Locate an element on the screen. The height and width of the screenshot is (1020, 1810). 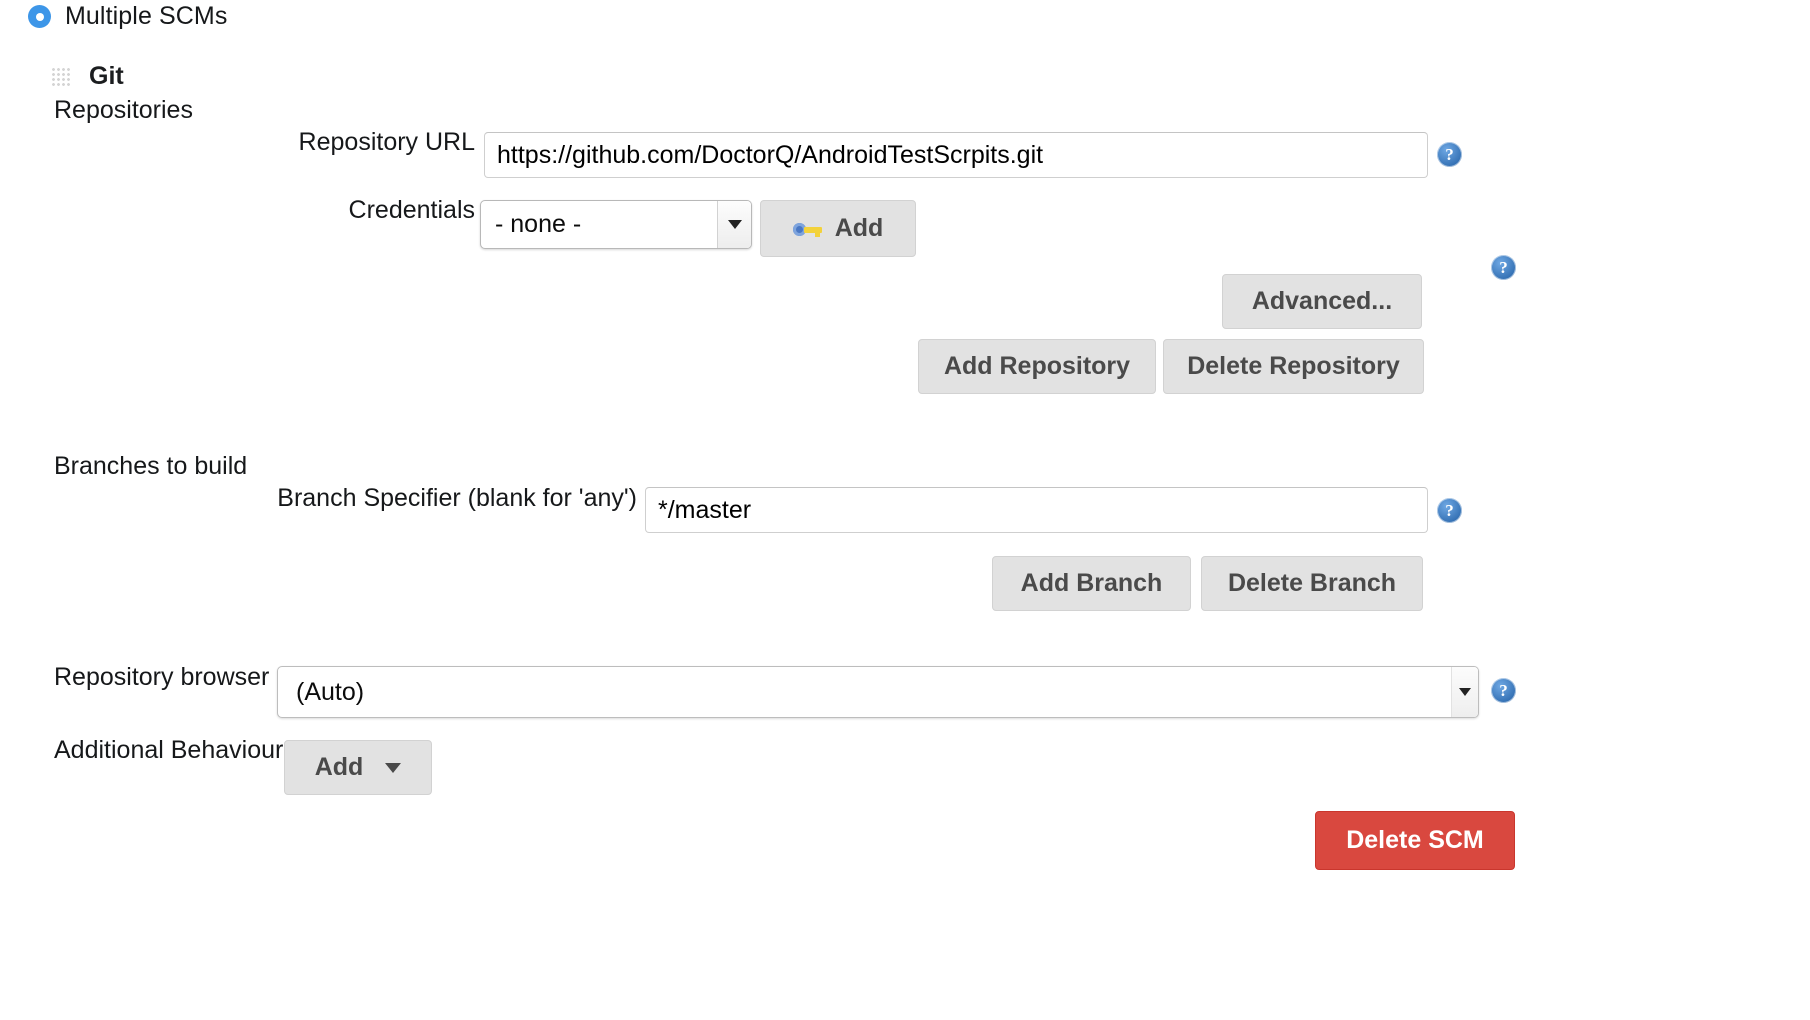
git-section-header: Git is located at coordinates (87, 76).